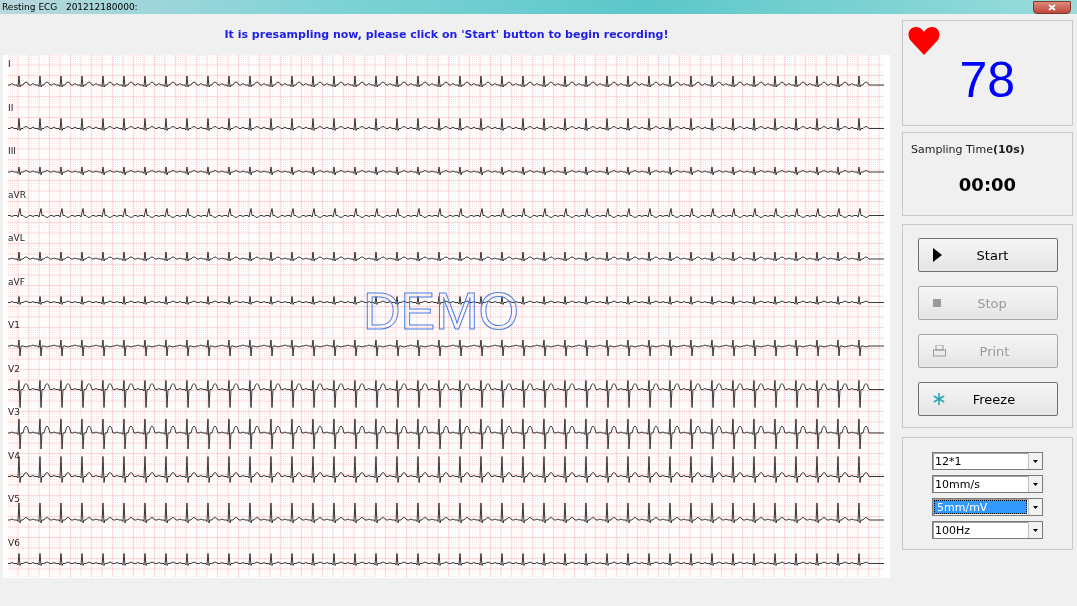 The height and width of the screenshot is (606, 1077). I want to click on action-button: Start, so click(988, 255).